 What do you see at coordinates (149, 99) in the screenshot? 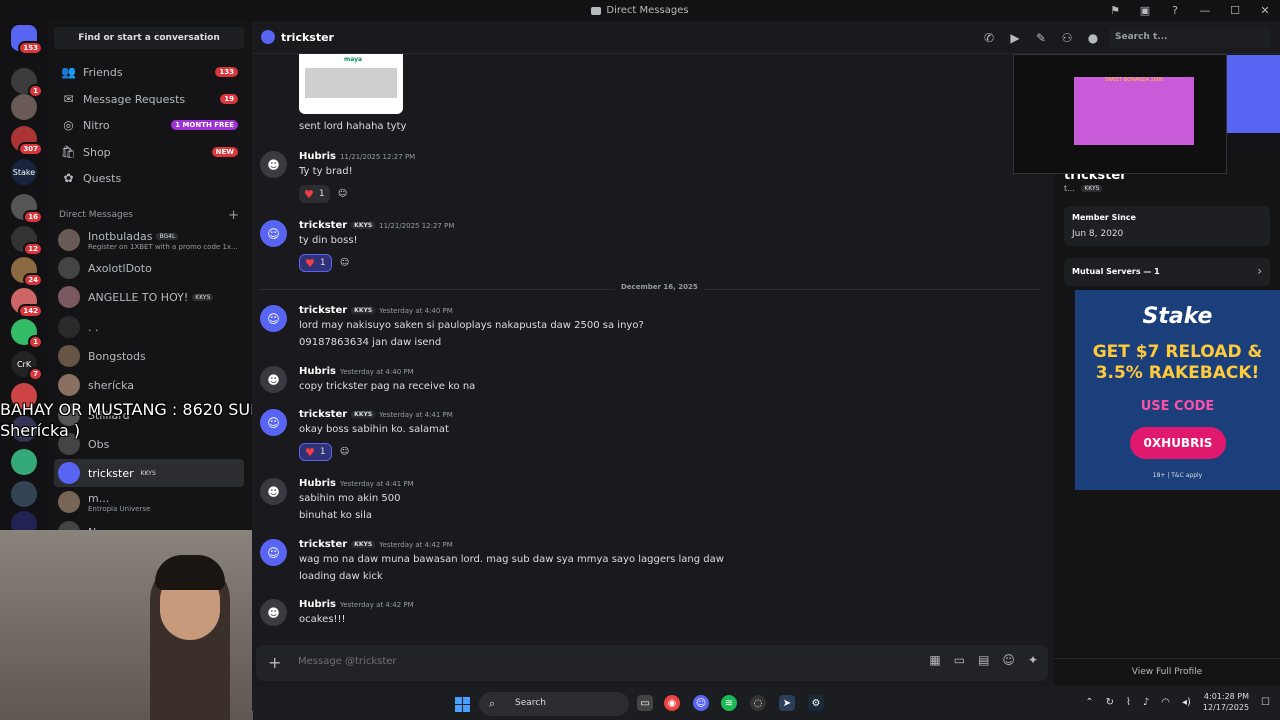
I see `nav-message-requests: ✉ Message Requests 19` at bounding box center [149, 99].